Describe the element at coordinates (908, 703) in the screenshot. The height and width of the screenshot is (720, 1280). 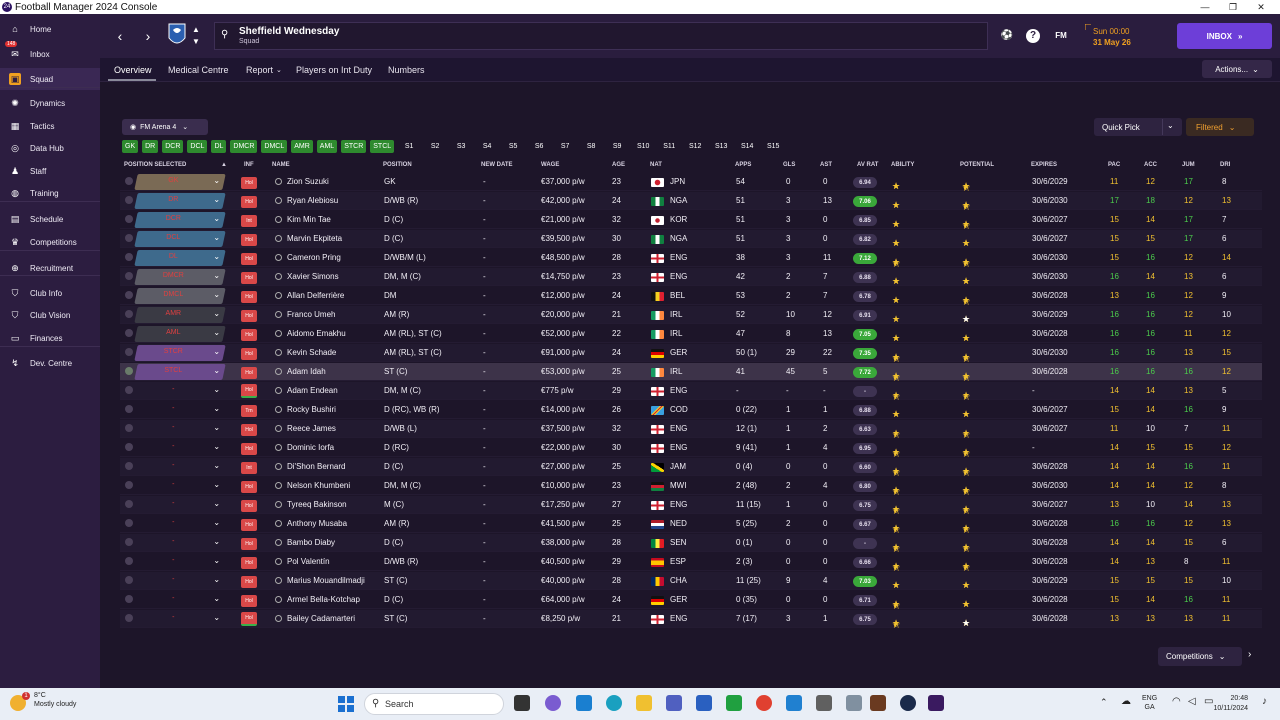
I see `steam-icon` at that location.